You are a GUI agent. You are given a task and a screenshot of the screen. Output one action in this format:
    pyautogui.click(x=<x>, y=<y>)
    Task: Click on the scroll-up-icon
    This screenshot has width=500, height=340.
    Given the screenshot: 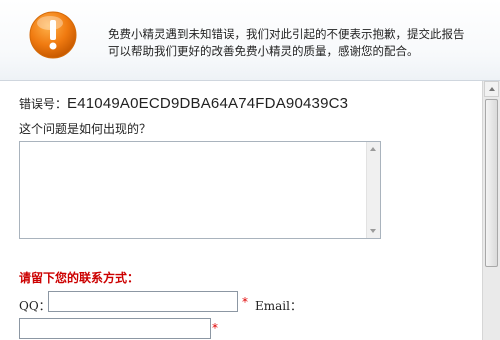 What is the action you would take?
    pyautogui.click(x=492, y=89)
    